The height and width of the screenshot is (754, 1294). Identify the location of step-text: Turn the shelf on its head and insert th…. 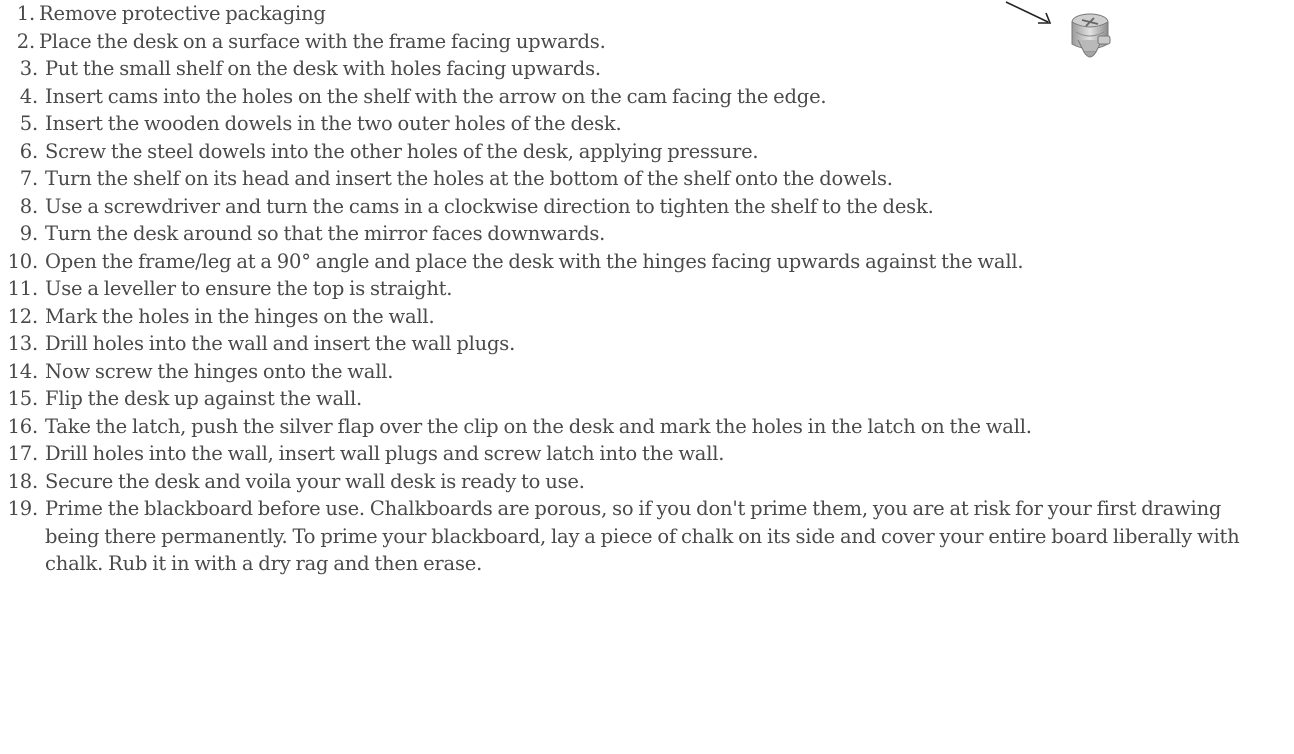
(469, 178).